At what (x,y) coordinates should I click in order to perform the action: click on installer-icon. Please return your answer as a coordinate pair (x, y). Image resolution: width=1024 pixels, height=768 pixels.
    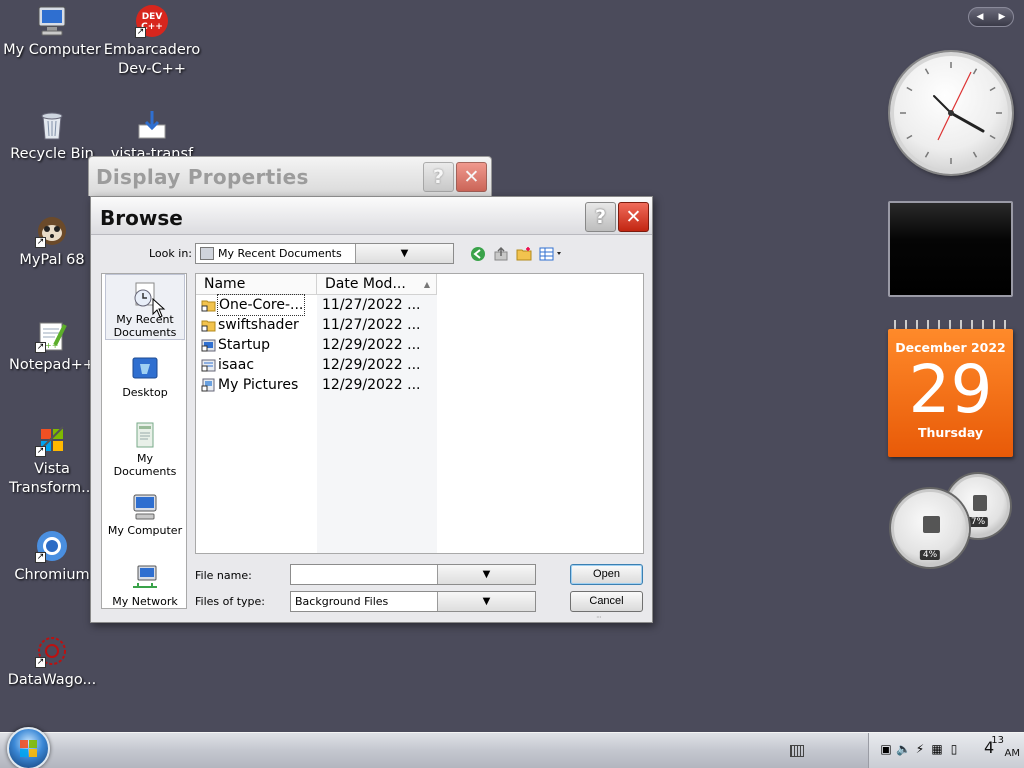
    Looking at the image, I should click on (152, 125).